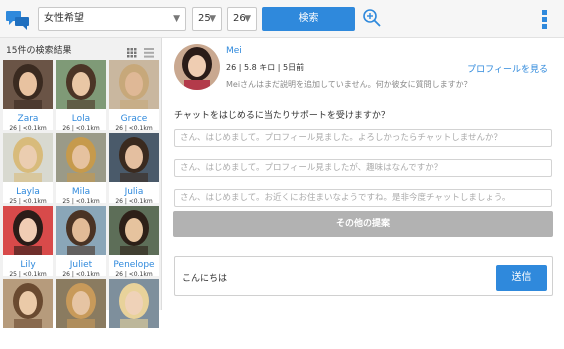 This screenshot has height=349, width=564. I want to click on profile-description: Meiさんはまだ説明を追加していません。何か彼女に質問しますか？, so click(349, 84).